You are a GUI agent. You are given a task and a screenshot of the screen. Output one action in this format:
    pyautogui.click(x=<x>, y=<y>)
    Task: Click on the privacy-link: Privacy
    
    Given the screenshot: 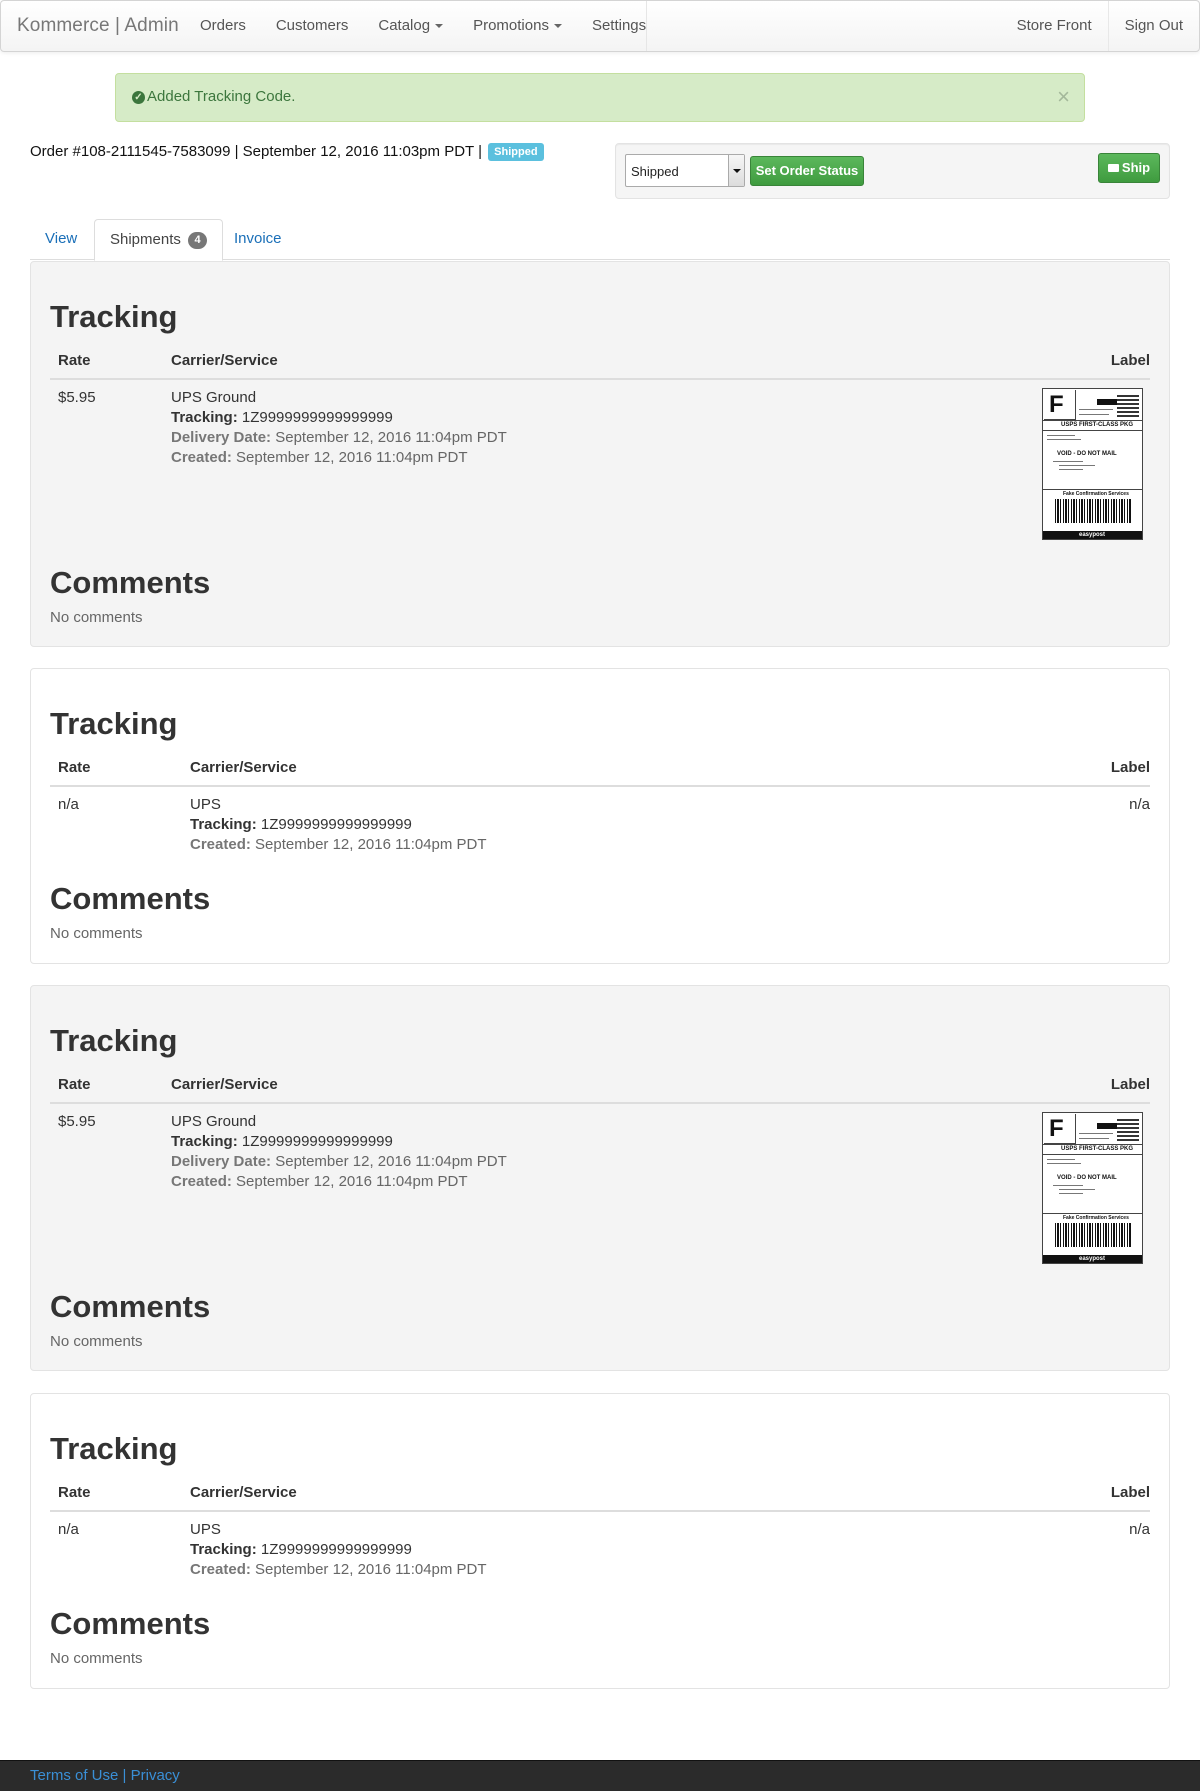 What is the action you would take?
    pyautogui.click(x=155, y=1775)
    